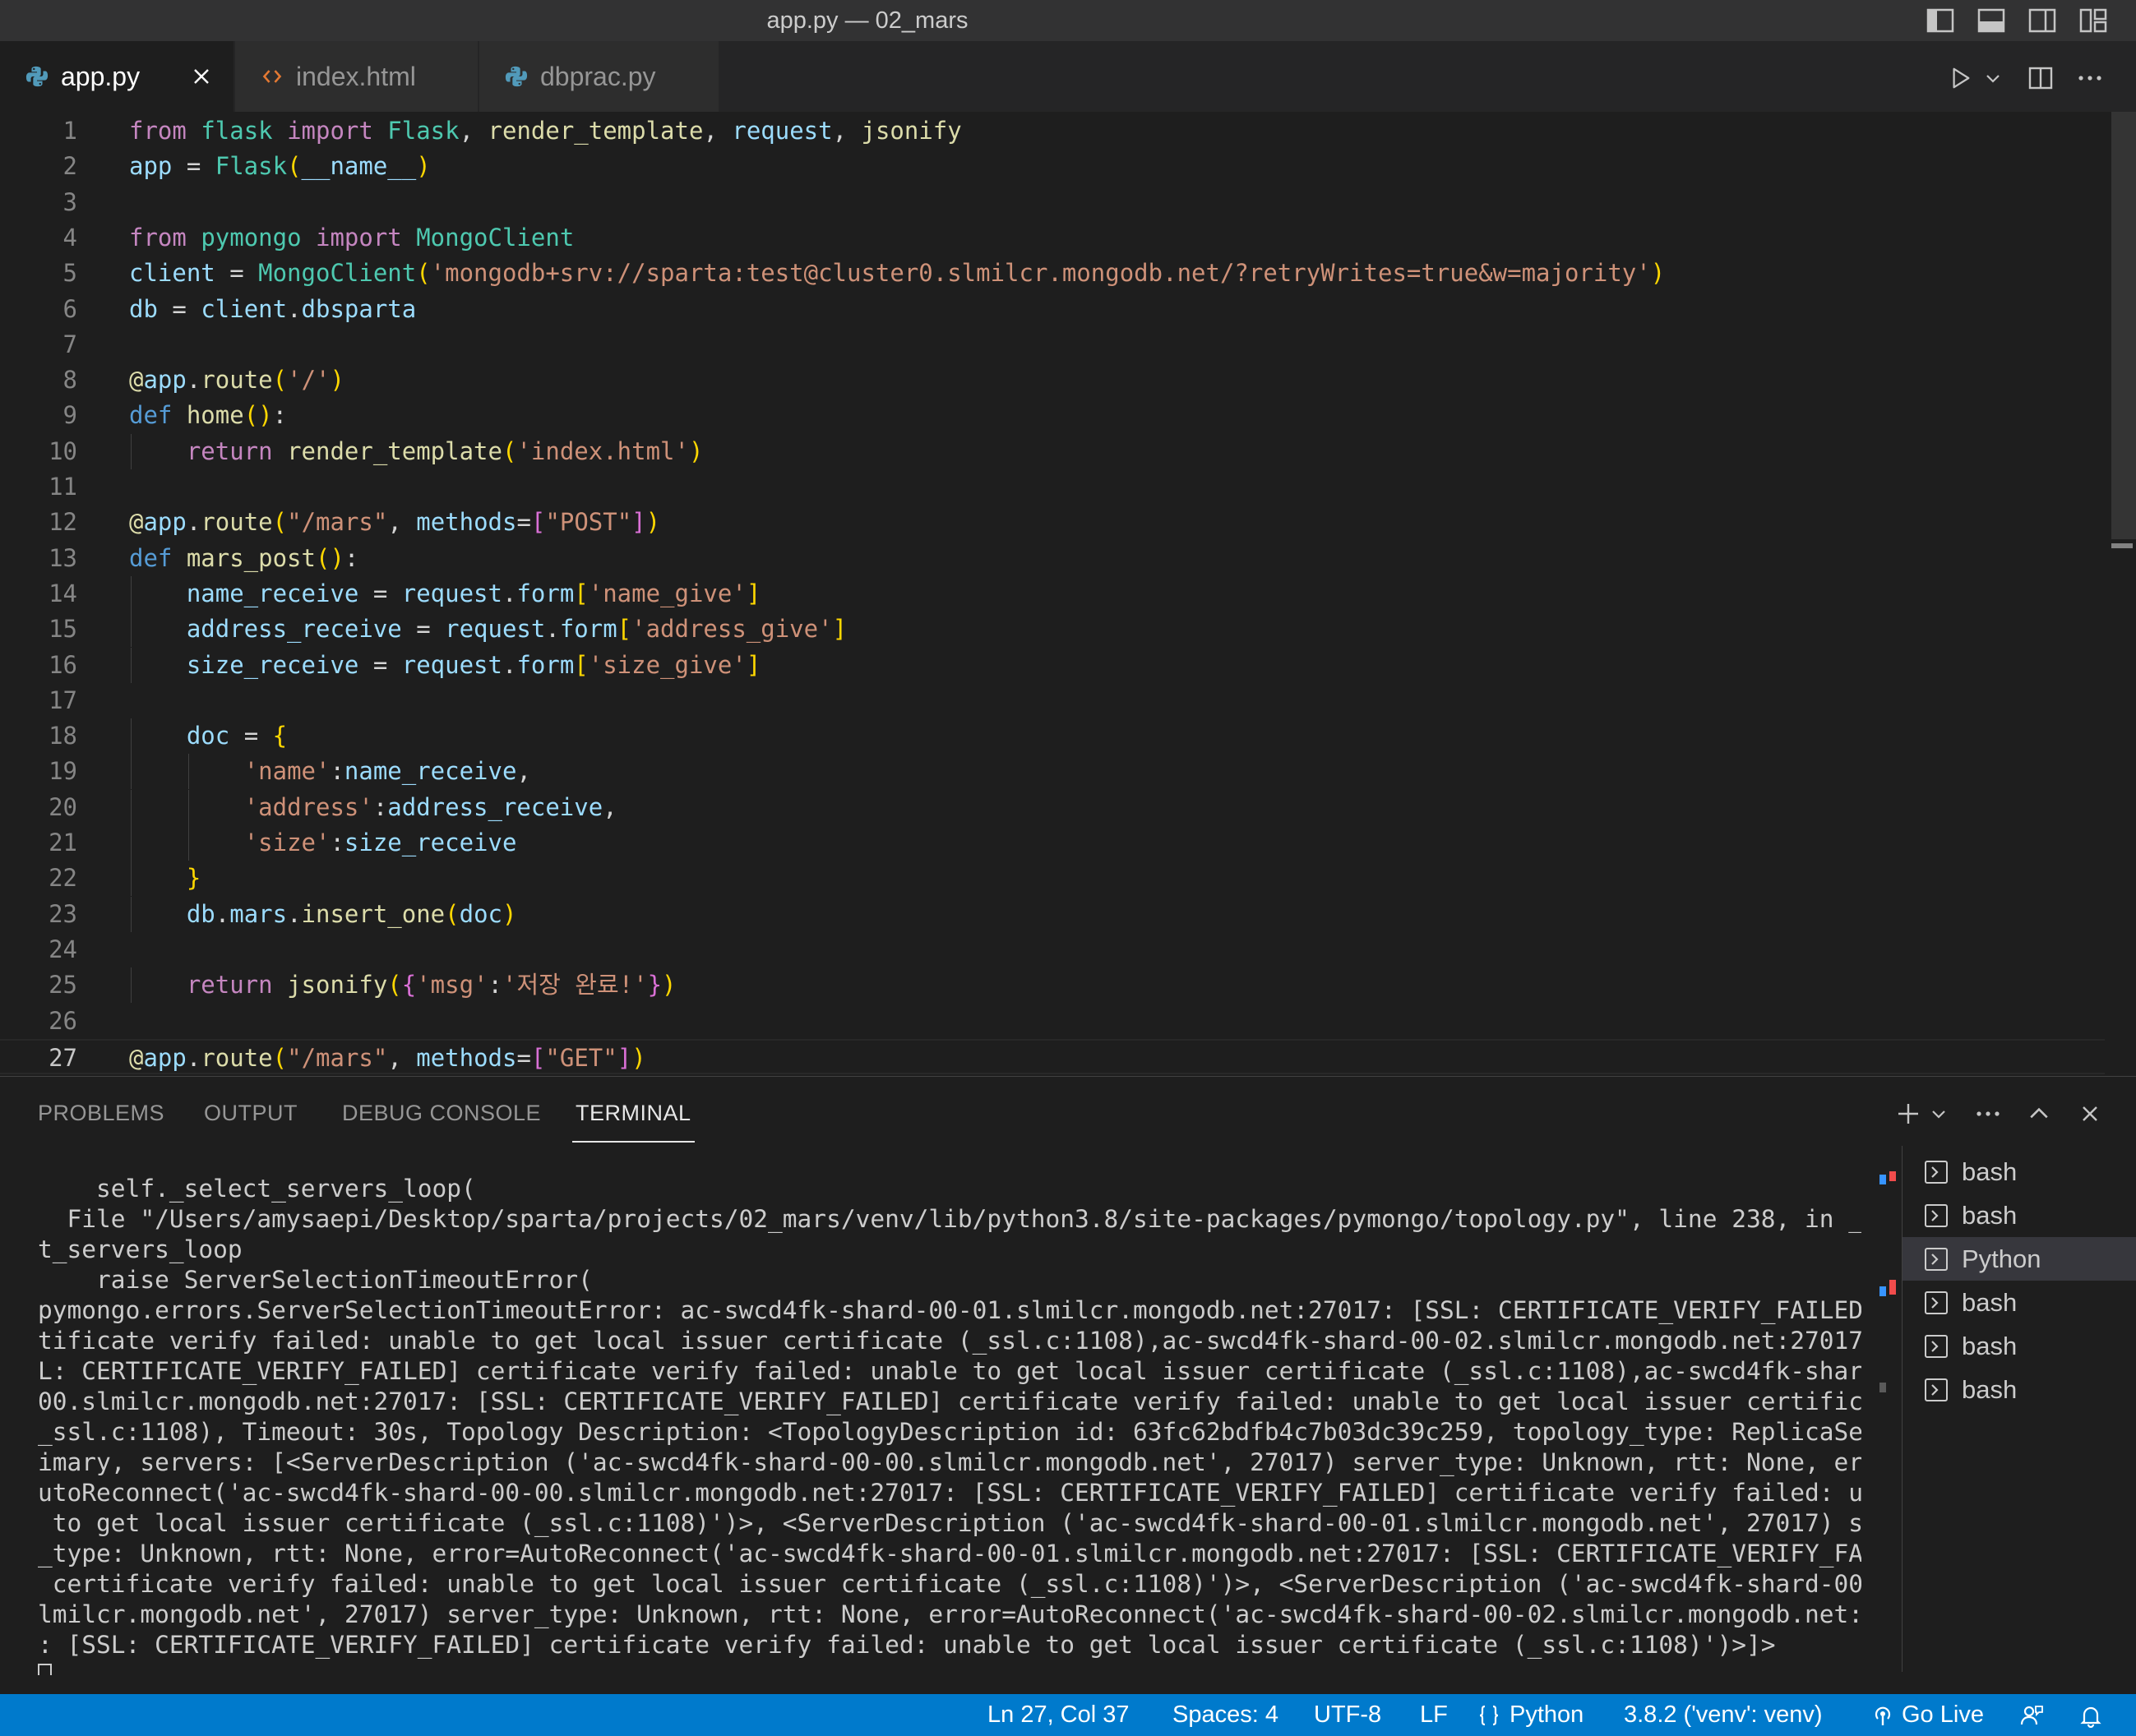  Describe the element at coordinates (1058, 1715) in the screenshot. I see `cursor-position: Ln 27, Col 37` at that location.